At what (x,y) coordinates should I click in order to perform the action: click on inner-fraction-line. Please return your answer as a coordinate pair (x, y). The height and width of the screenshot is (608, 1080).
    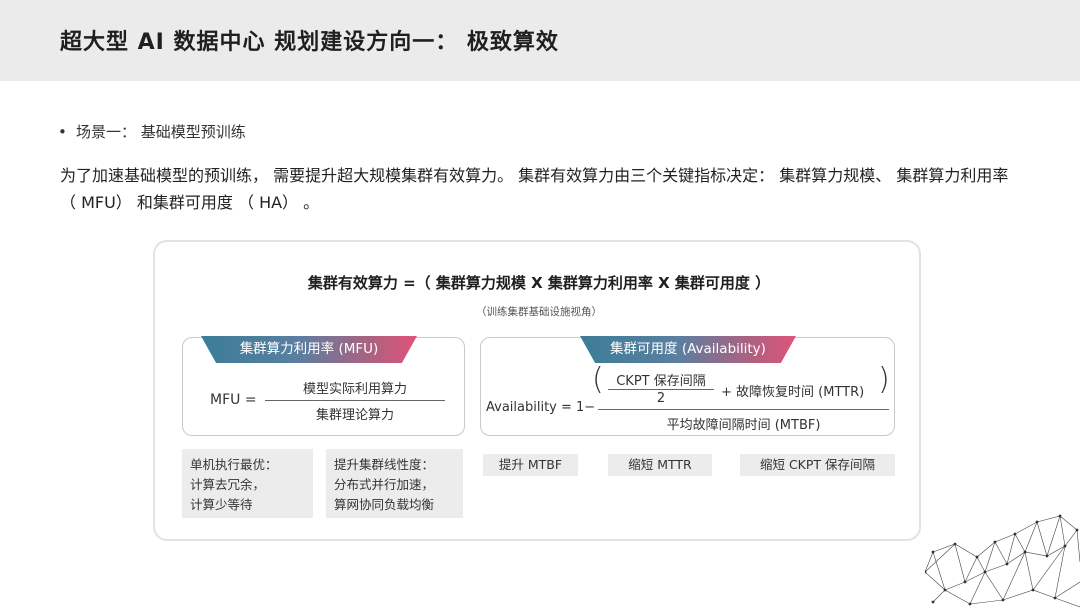
    Looking at the image, I should click on (661, 389).